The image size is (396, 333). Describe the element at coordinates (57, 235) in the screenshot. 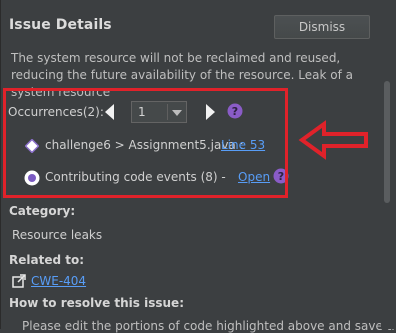

I see `category-value: Resource leaks` at that location.